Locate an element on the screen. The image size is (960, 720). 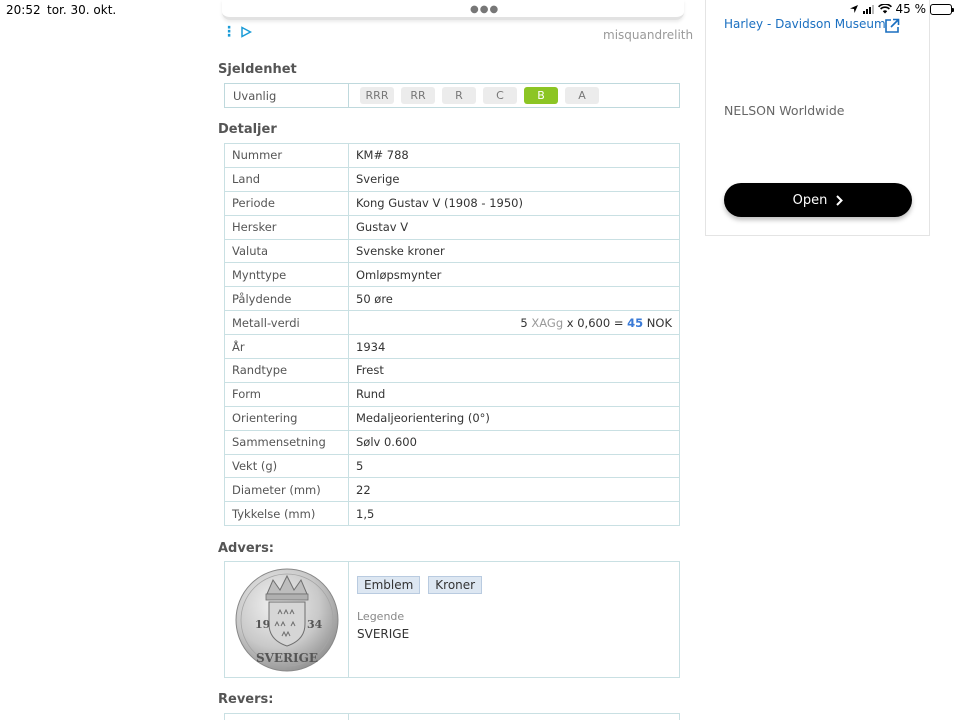
detail-key: Tykkelse (mm) is located at coordinates (286, 514).